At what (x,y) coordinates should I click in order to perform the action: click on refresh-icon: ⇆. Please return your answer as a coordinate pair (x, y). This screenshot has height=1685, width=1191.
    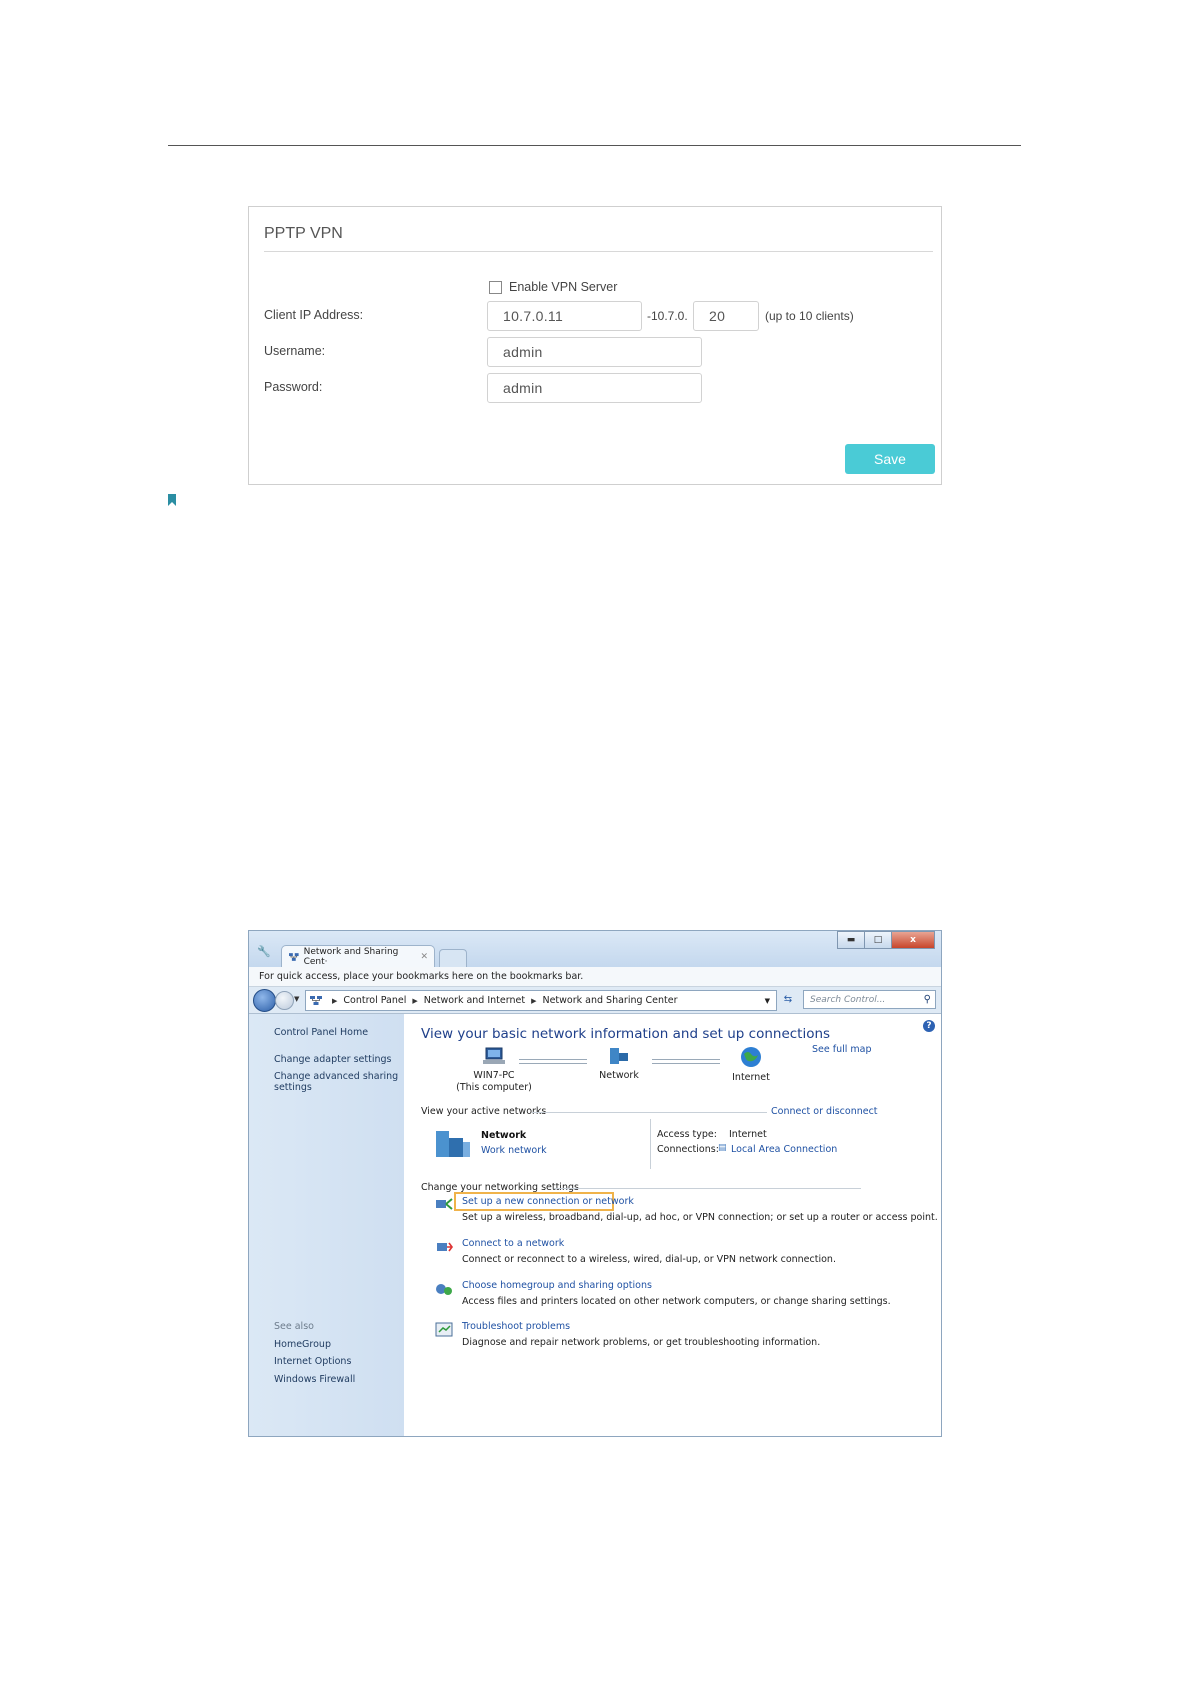
    Looking at the image, I should click on (788, 999).